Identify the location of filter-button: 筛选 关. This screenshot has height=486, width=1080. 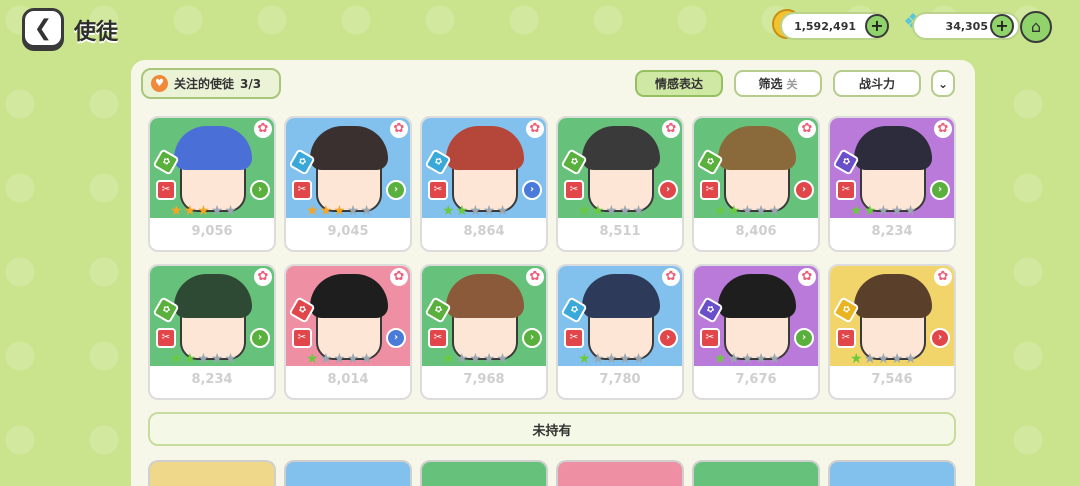
(778, 83).